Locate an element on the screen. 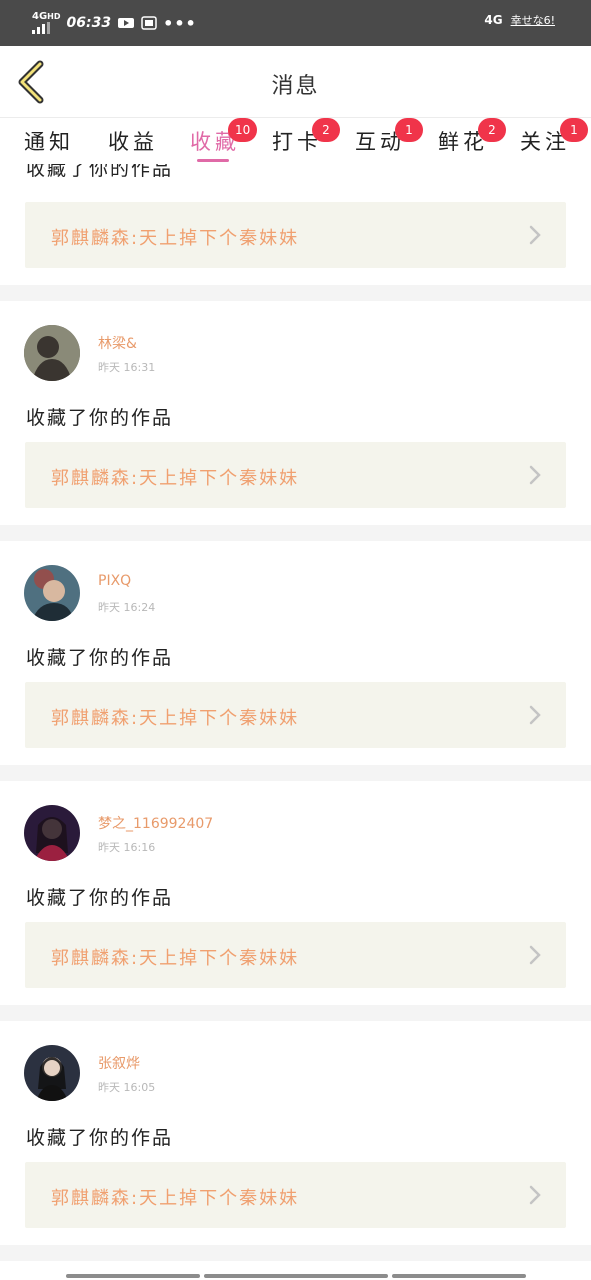  status-left: 4GHD 06:33 ••• is located at coordinates (114, 23).